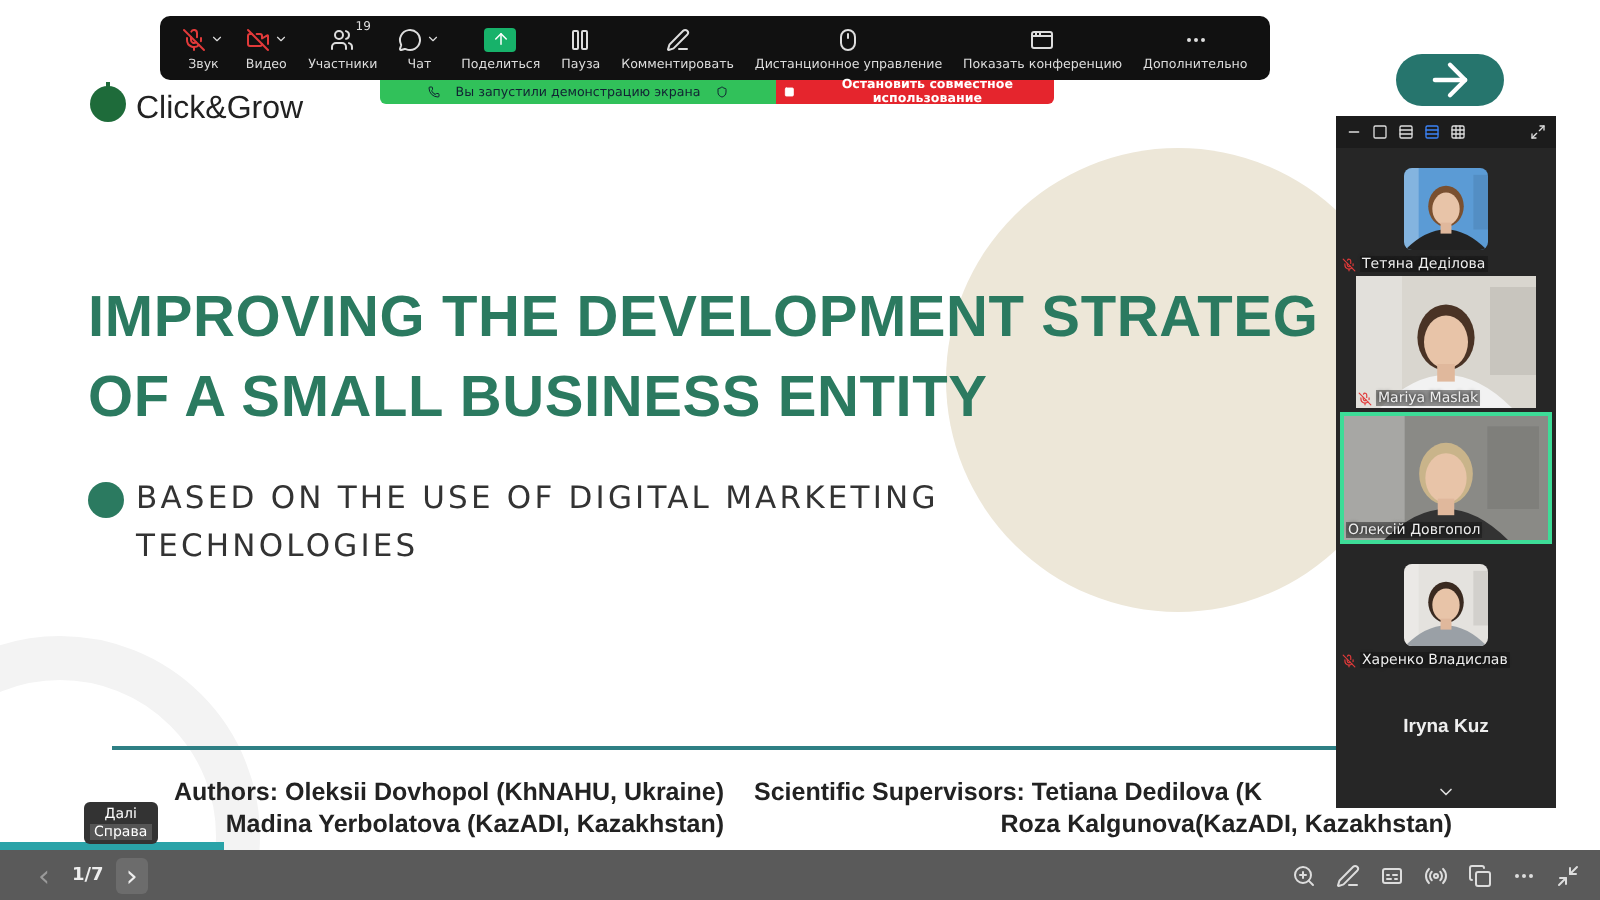 The image size is (1600, 900). I want to click on captions-icon, so click(1392, 875).